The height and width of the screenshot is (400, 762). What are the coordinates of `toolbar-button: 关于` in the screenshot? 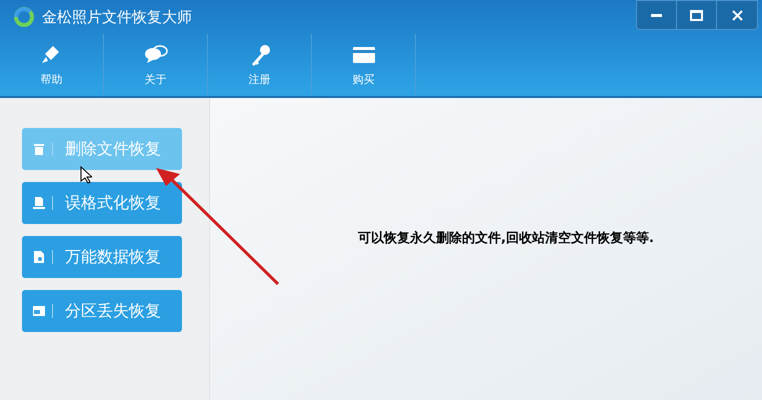 It's located at (156, 65).